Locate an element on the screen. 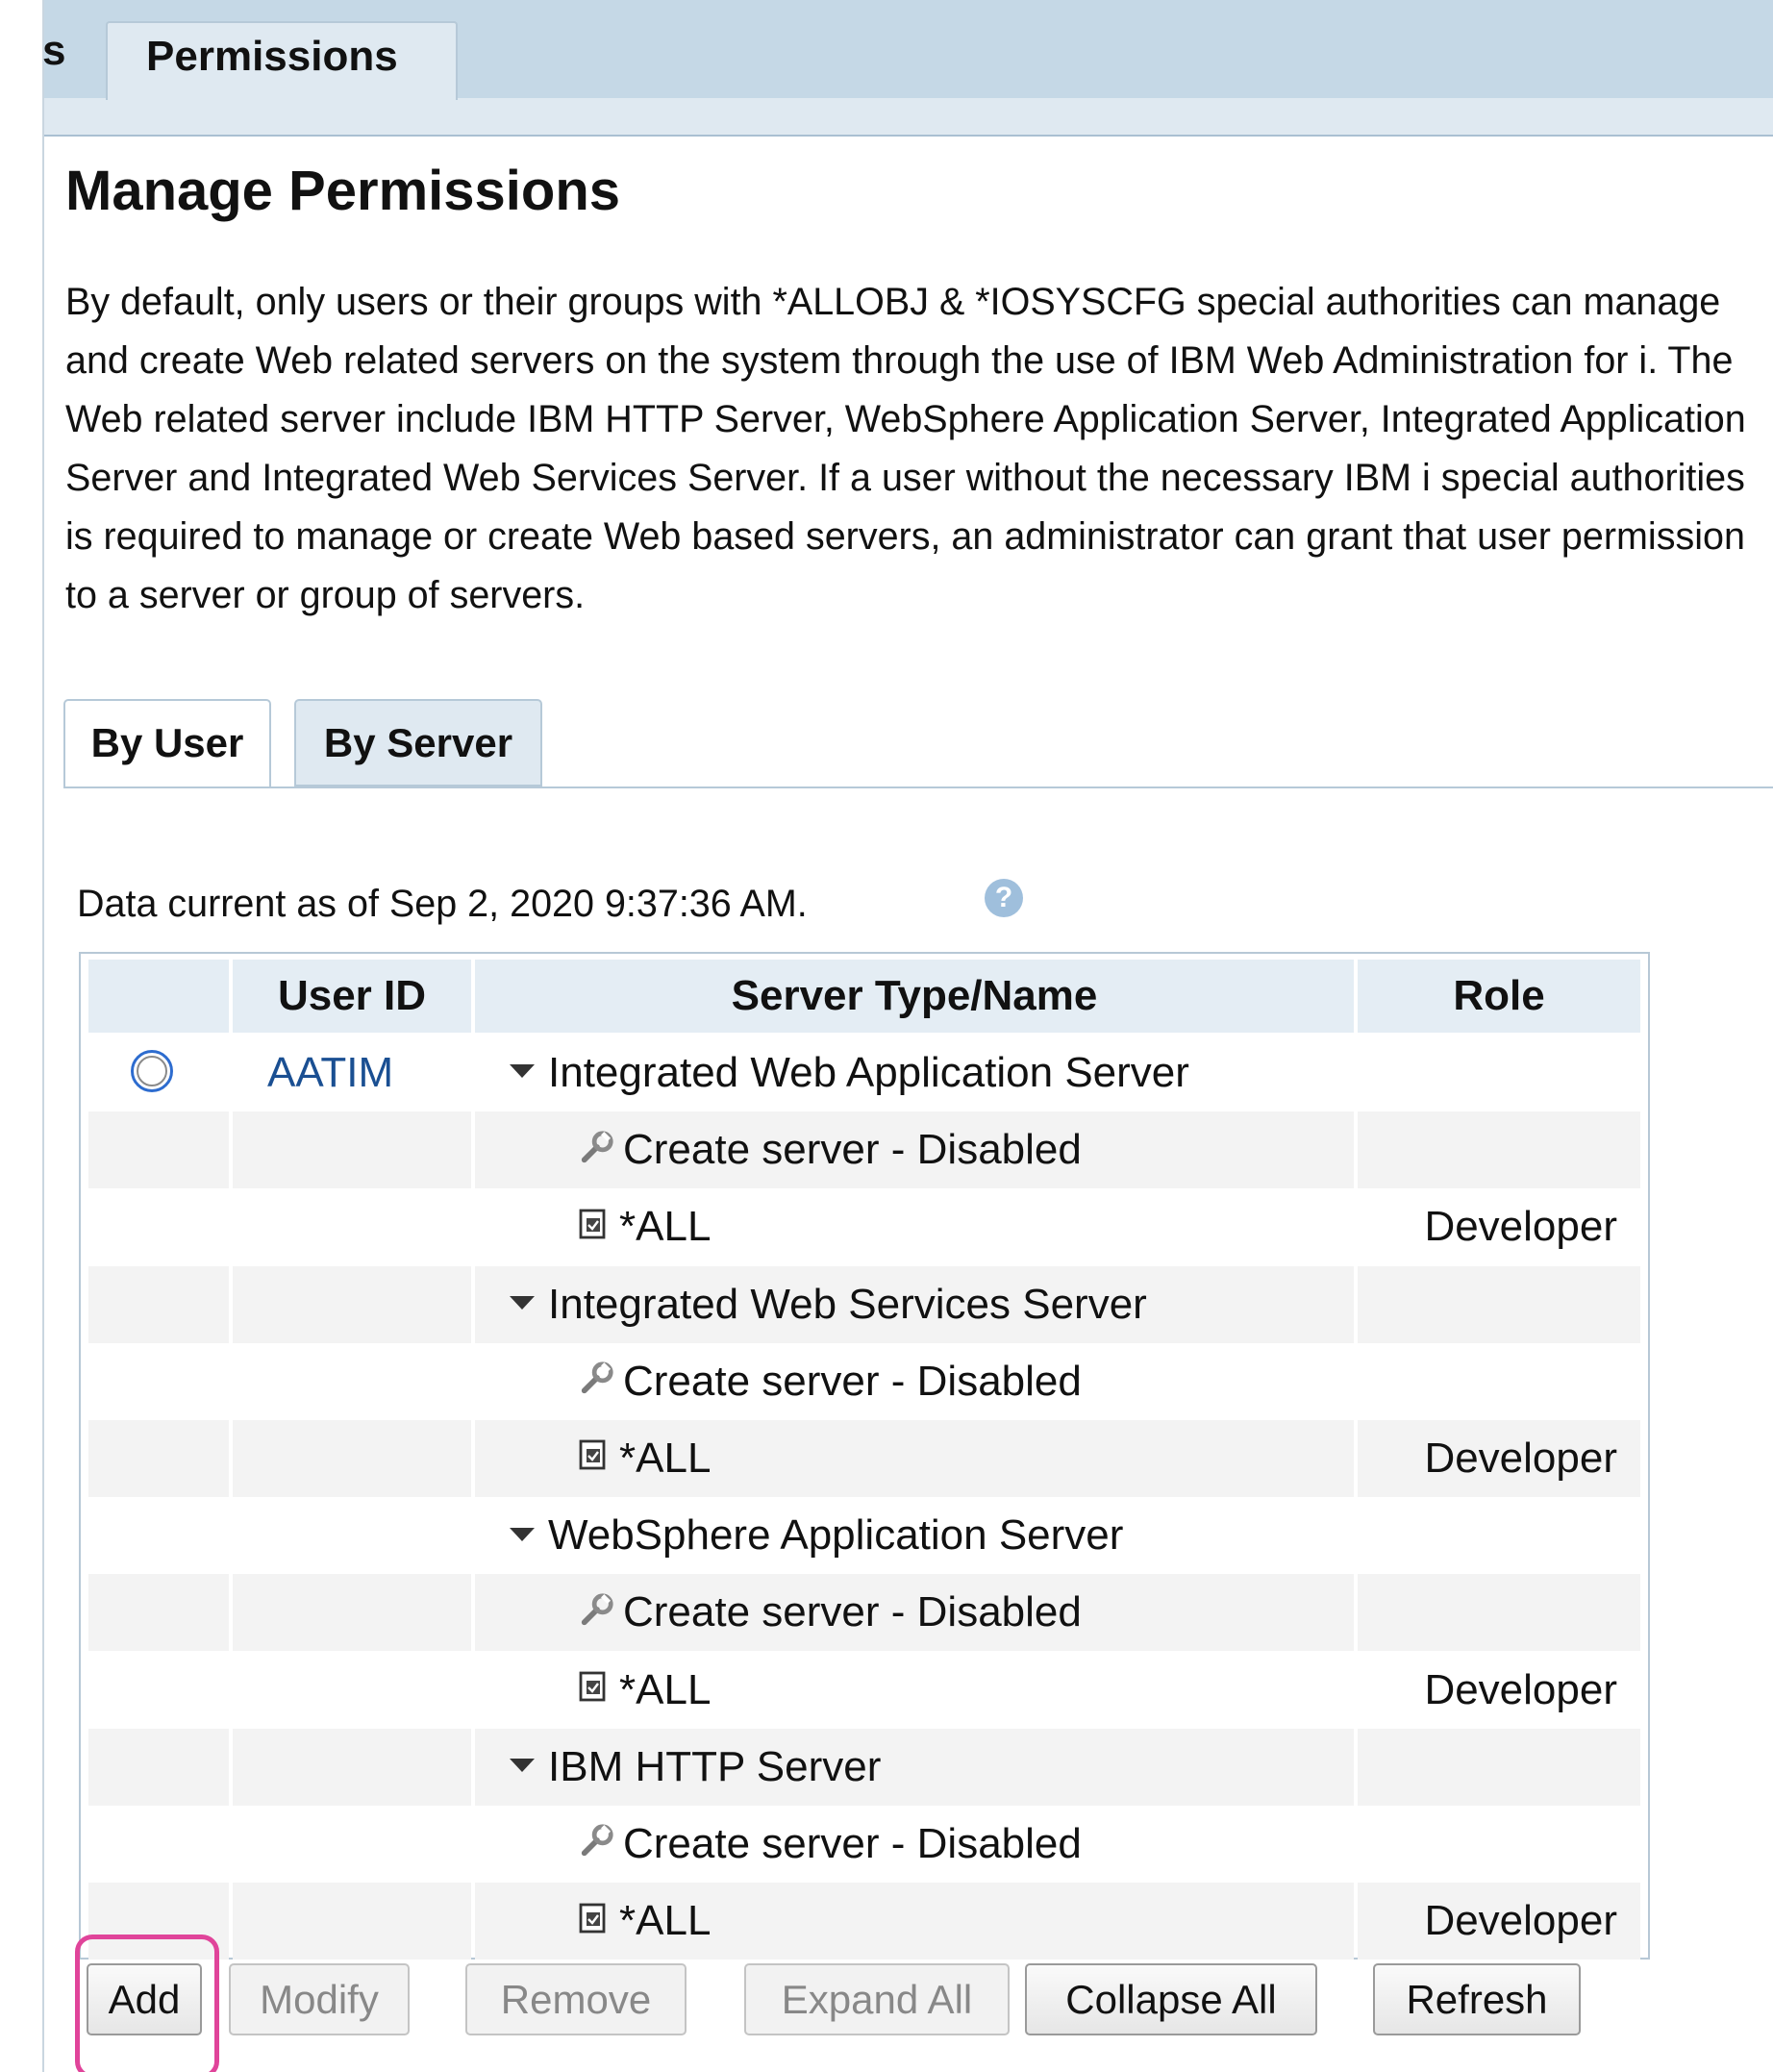  table-header: User ID Server Type/Name Role is located at coordinates (864, 997).